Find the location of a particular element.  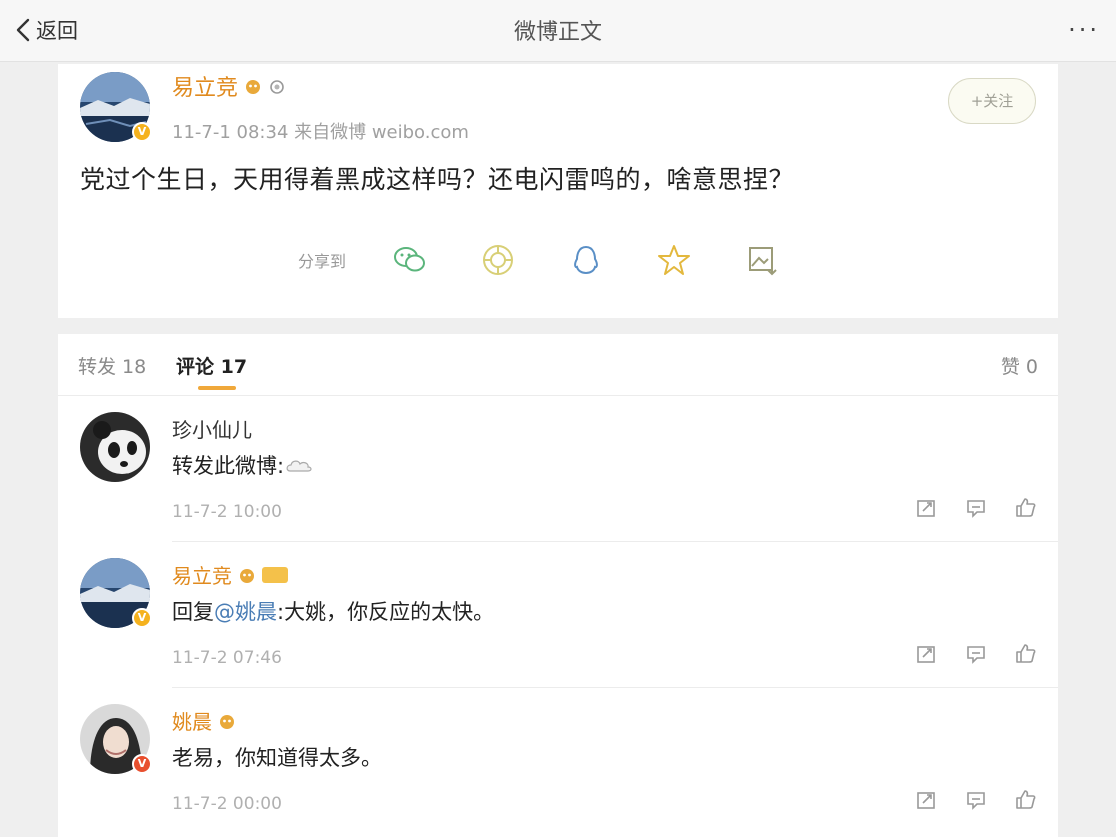

tab-reposts: 转发 18 is located at coordinates (112, 365).